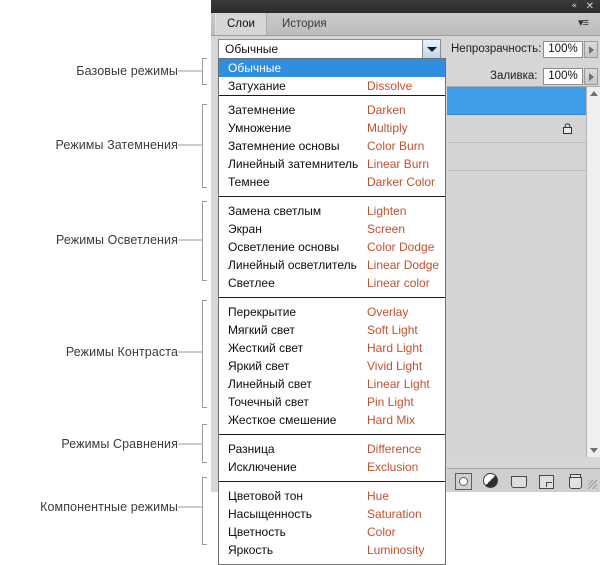 The width and height of the screenshot is (600, 565). What do you see at coordinates (251, 550) in the screenshot?
I see `menu-item-label-ru: Яркость` at bounding box center [251, 550].